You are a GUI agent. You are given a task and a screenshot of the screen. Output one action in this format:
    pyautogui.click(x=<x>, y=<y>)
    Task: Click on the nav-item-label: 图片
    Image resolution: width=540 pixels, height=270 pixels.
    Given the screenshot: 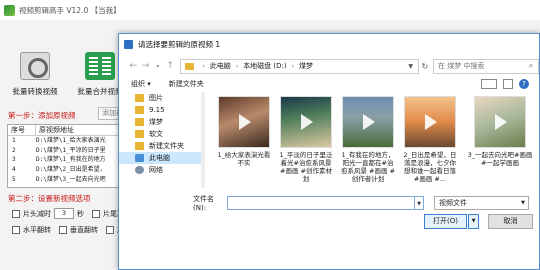 What is the action you would take?
    pyautogui.click(x=156, y=98)
    